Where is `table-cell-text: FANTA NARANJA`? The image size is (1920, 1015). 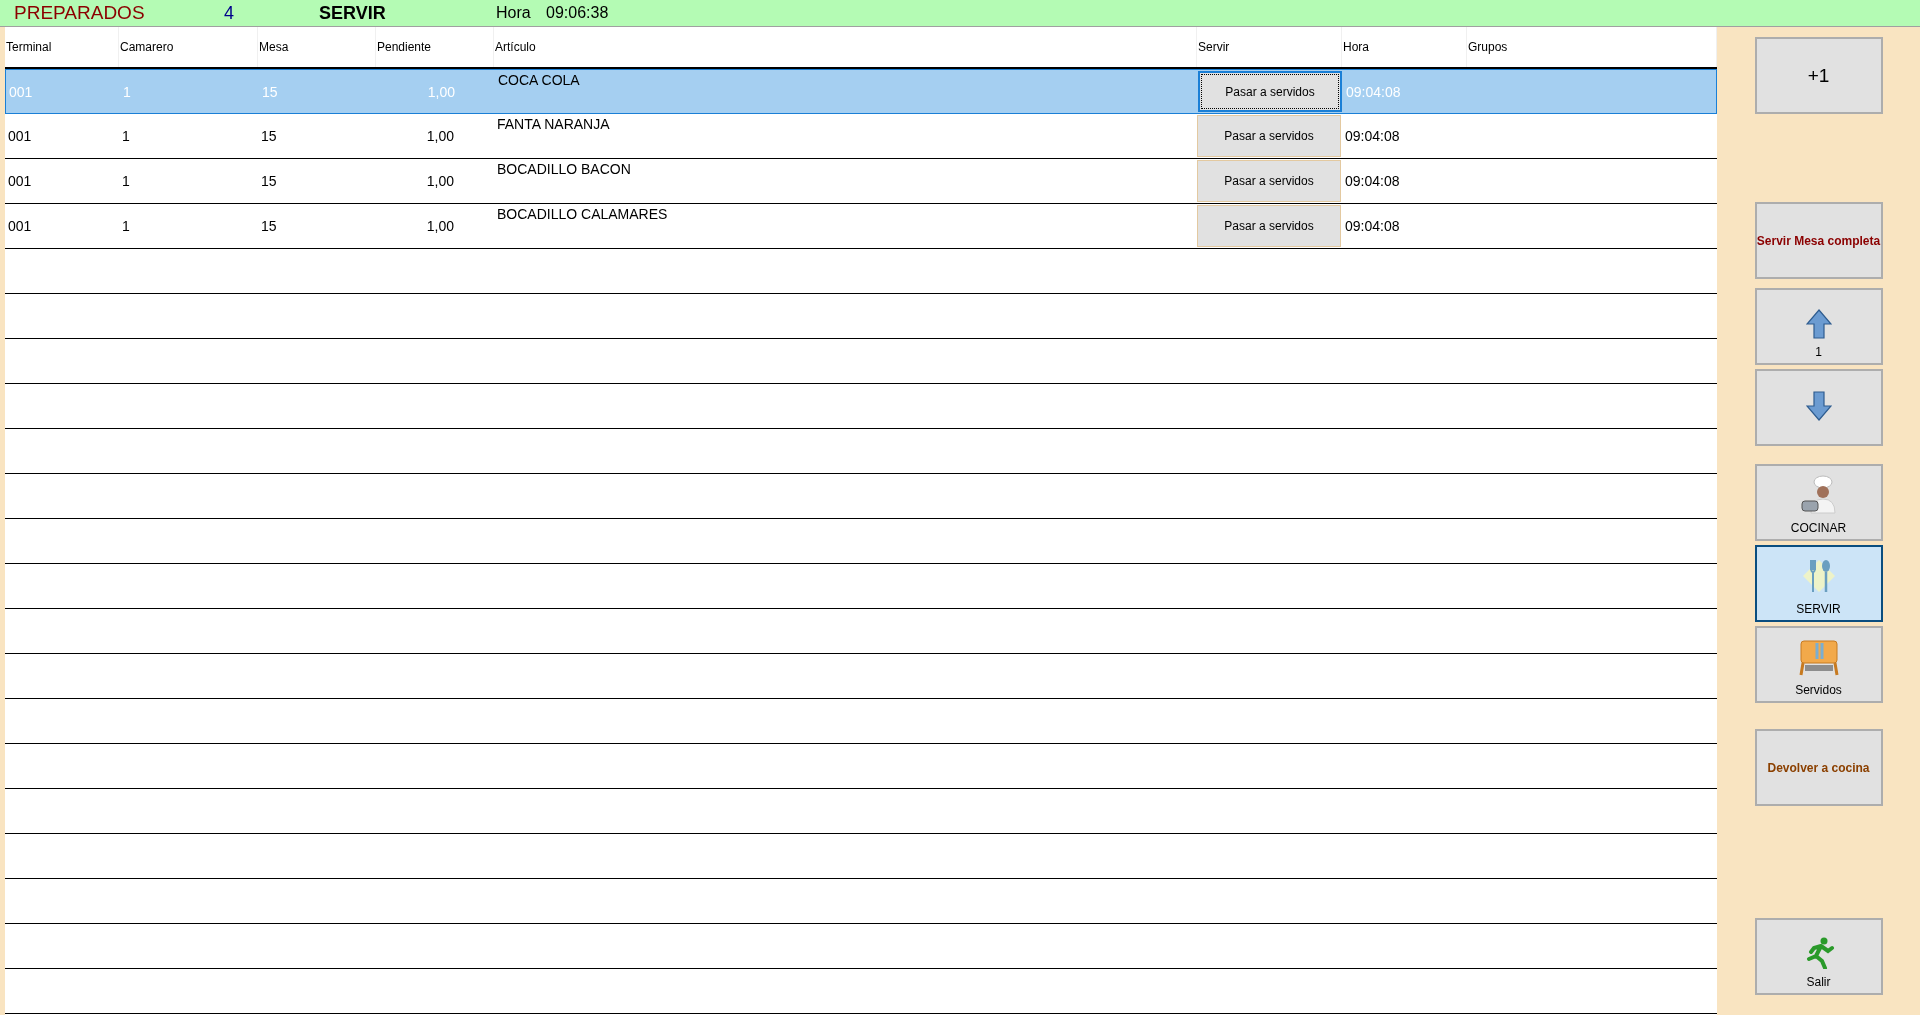 table-cell-text: FANTA NARANJA is located at coordinates (553, 124).